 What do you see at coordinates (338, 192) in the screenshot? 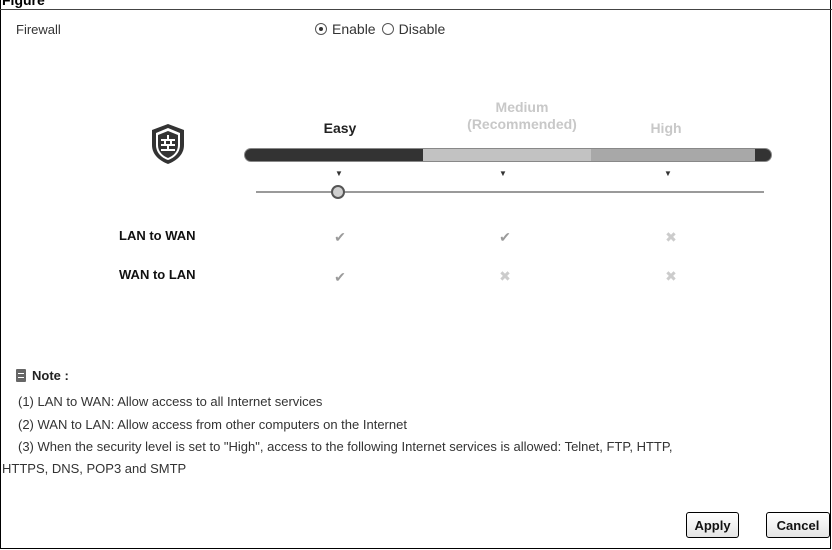
I see `security-level-slider-knob` at bounding box center [338, 192].